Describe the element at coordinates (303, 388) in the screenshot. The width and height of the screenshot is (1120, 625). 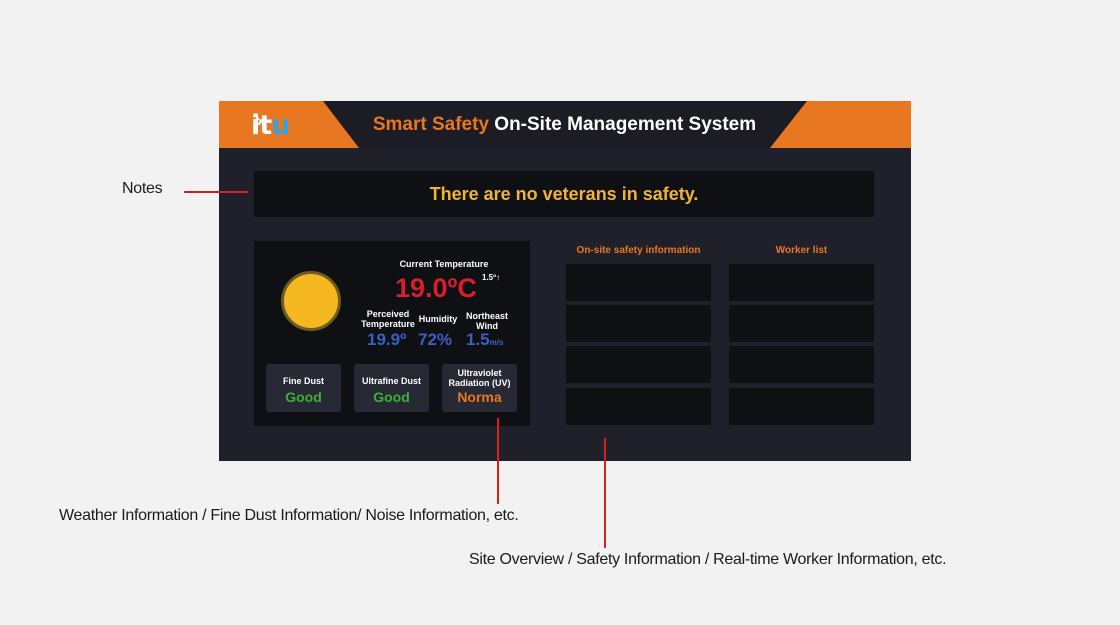
I see `fine-dust-card: Fine Dust Good` at that location.